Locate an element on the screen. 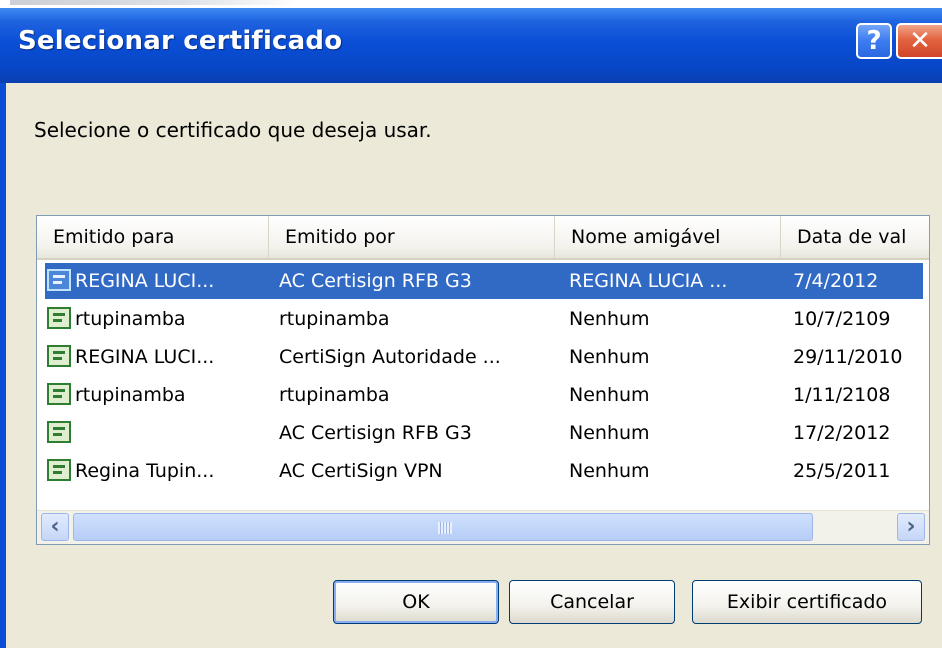 This screenshot has width=942, height=648. dialog-title: Selecionar certificado is located at coordinates (180, 41).